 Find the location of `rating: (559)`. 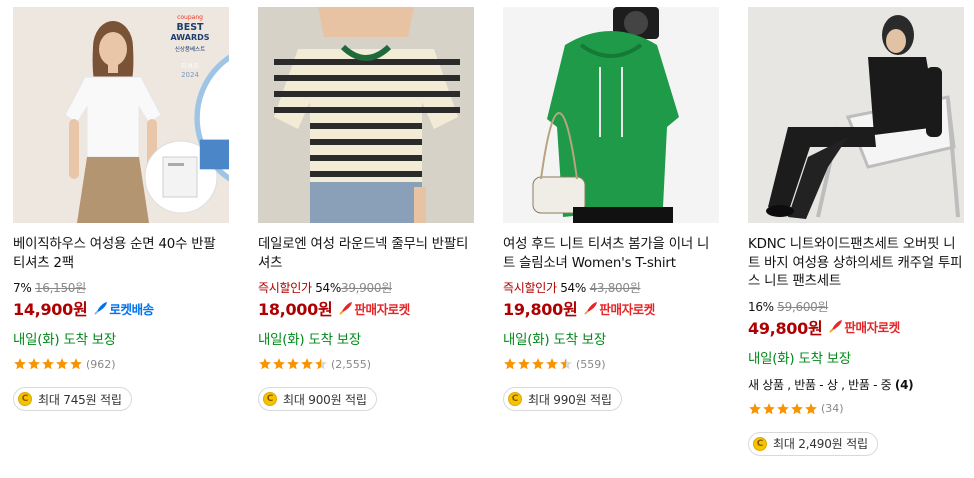

rating: (559) is located at coordinates (611, 364).